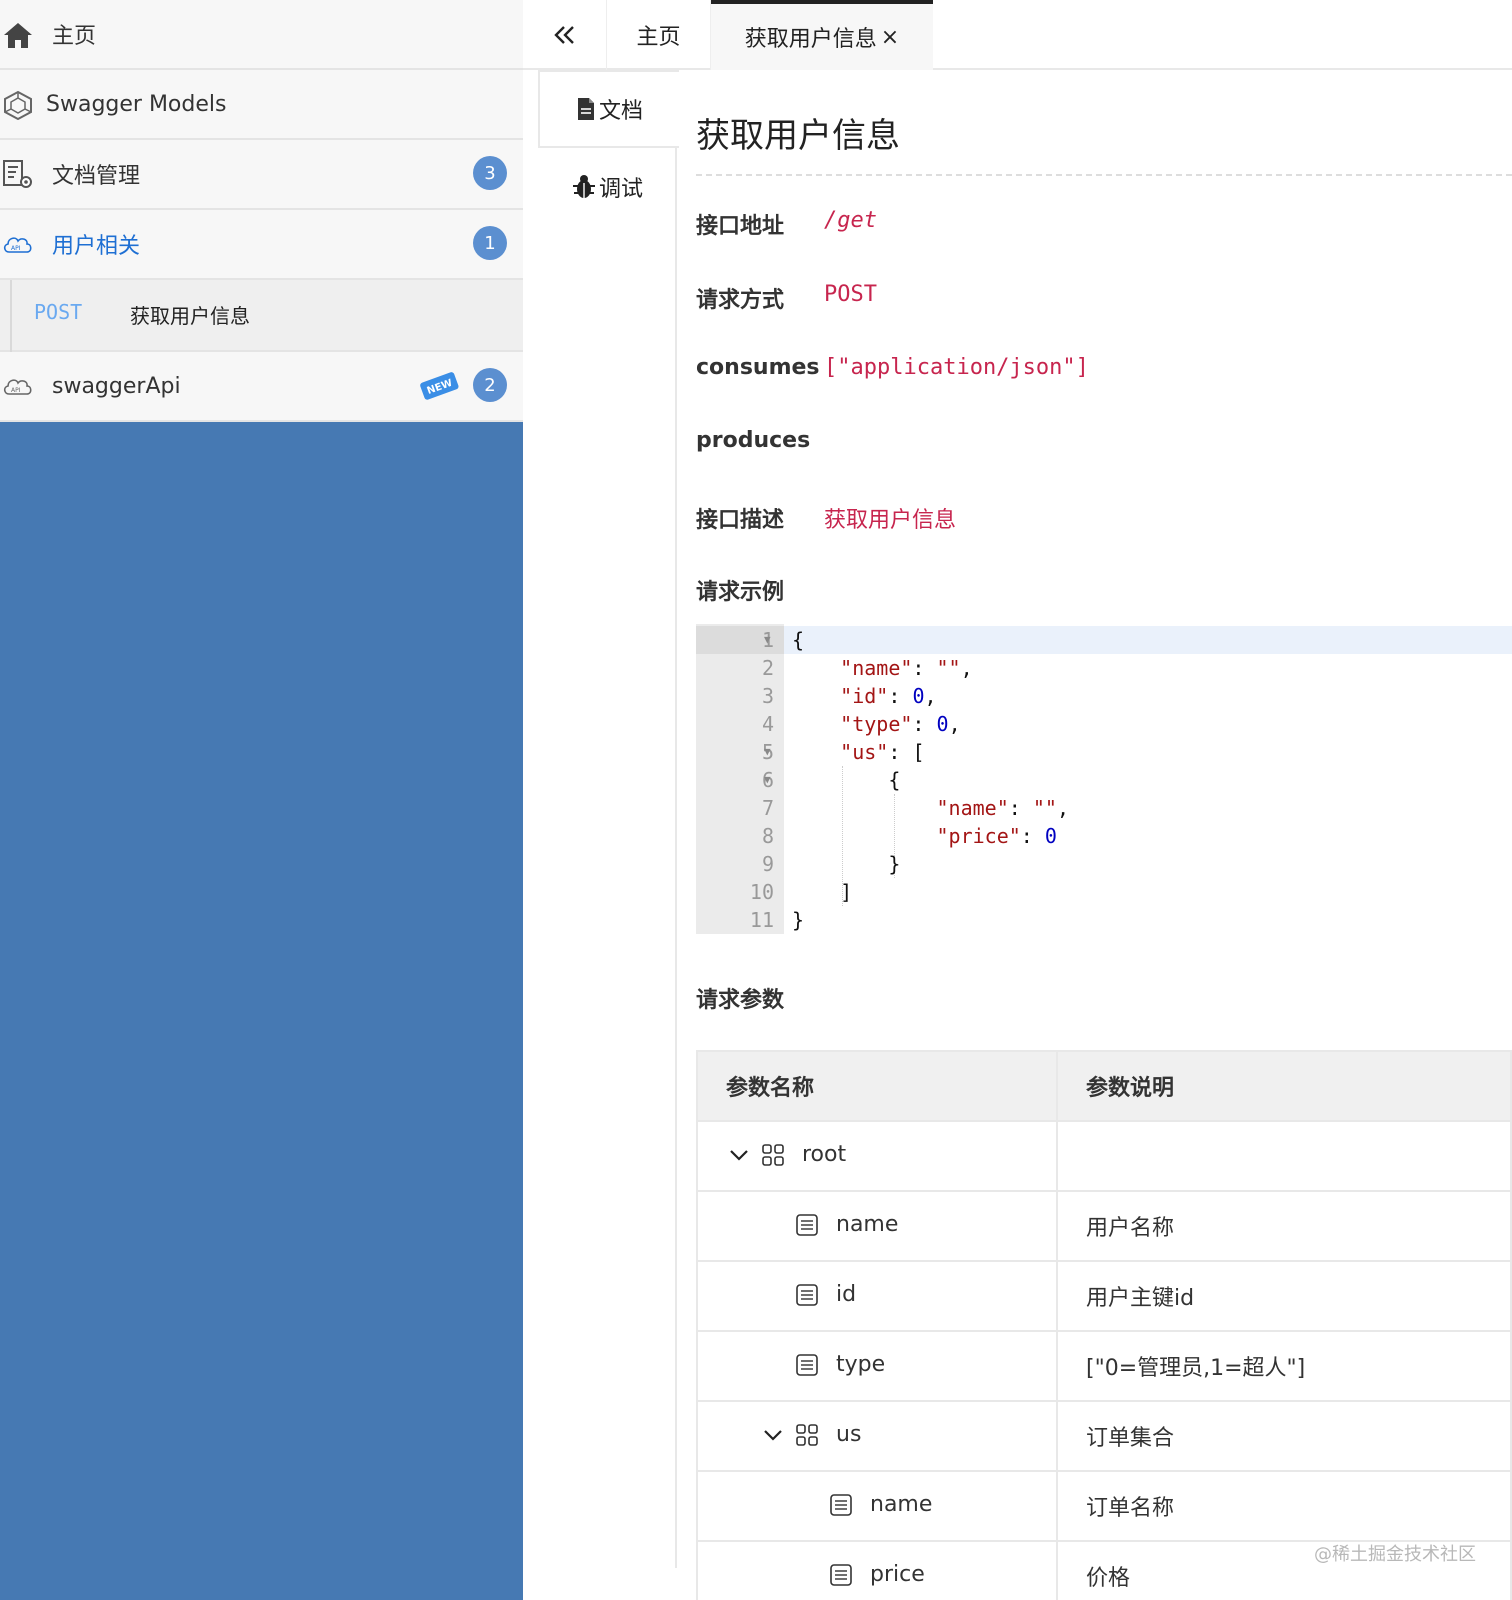 This screenshot has height=1600, width=1512. I want to click on field-address: 接口地址 /get, so click(786, 224).